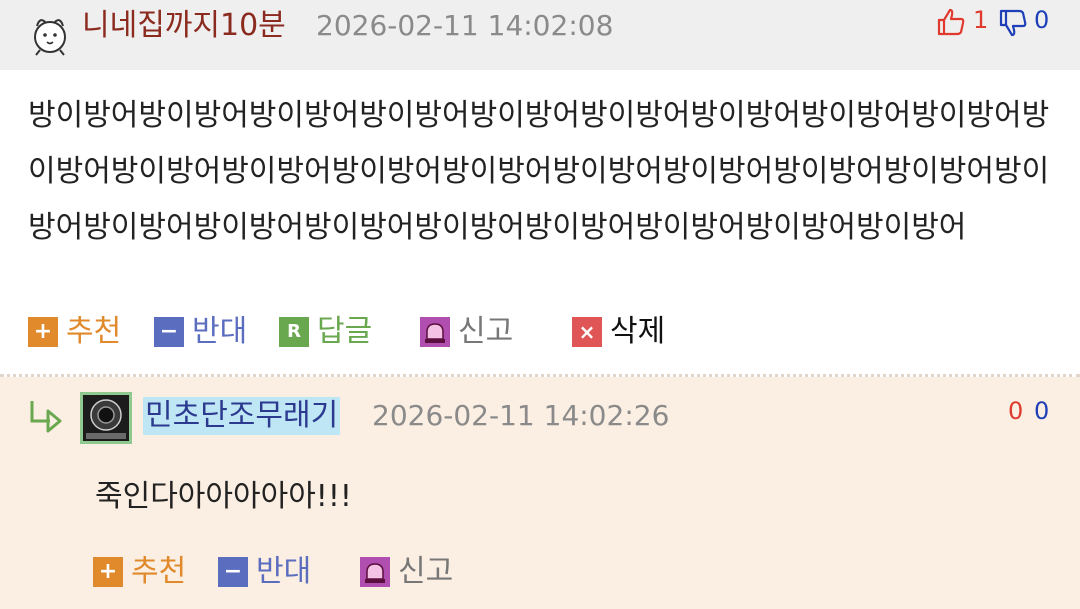 This screenshot has height=609, width=1080. I want to click on reply-button: R 답글, so click(325, 332).